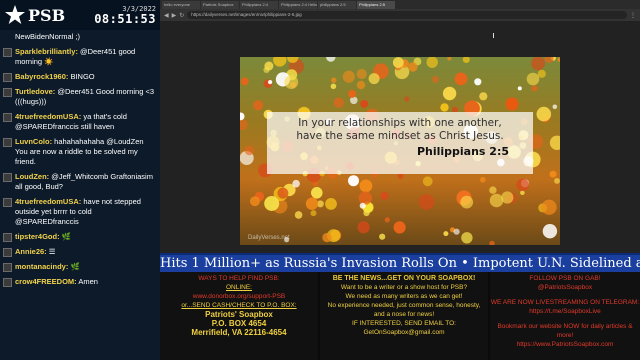 The width and height of the screenshot is (640, 360). Describe the element at coordinates (52, 251) in the screenshot. I see `chat-text: ☰` at that location.